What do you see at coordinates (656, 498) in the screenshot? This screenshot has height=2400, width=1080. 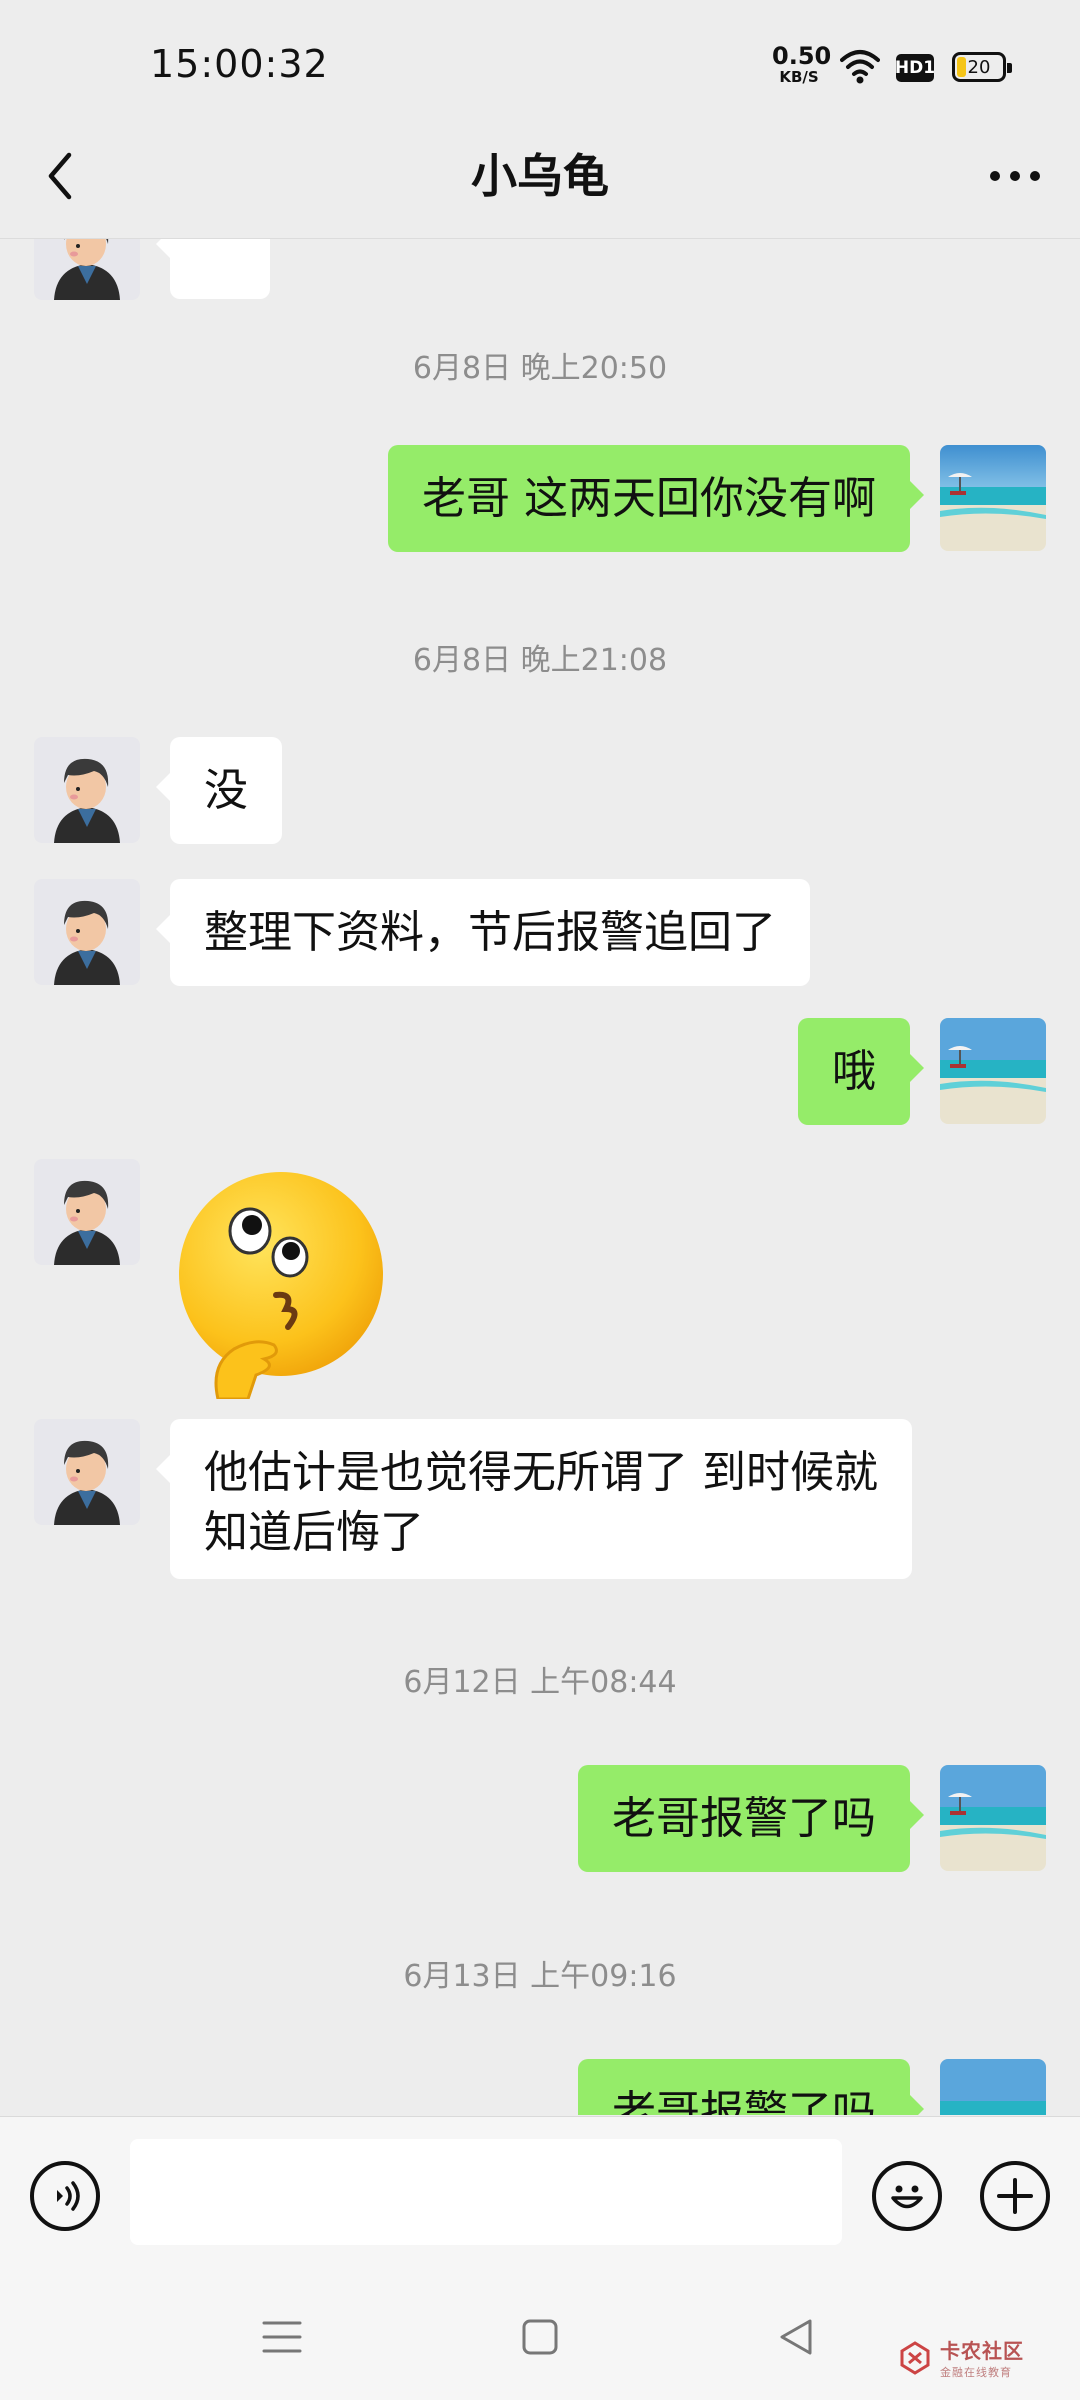 I see `outgoing-message-bubble: 老哥 这两天回你没有啊` at bounding box center [656, 498].